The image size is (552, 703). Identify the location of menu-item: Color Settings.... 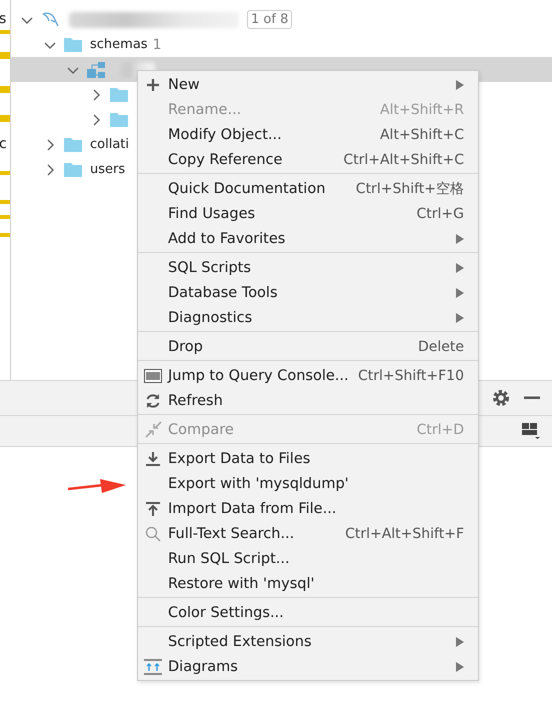
(308, 612).